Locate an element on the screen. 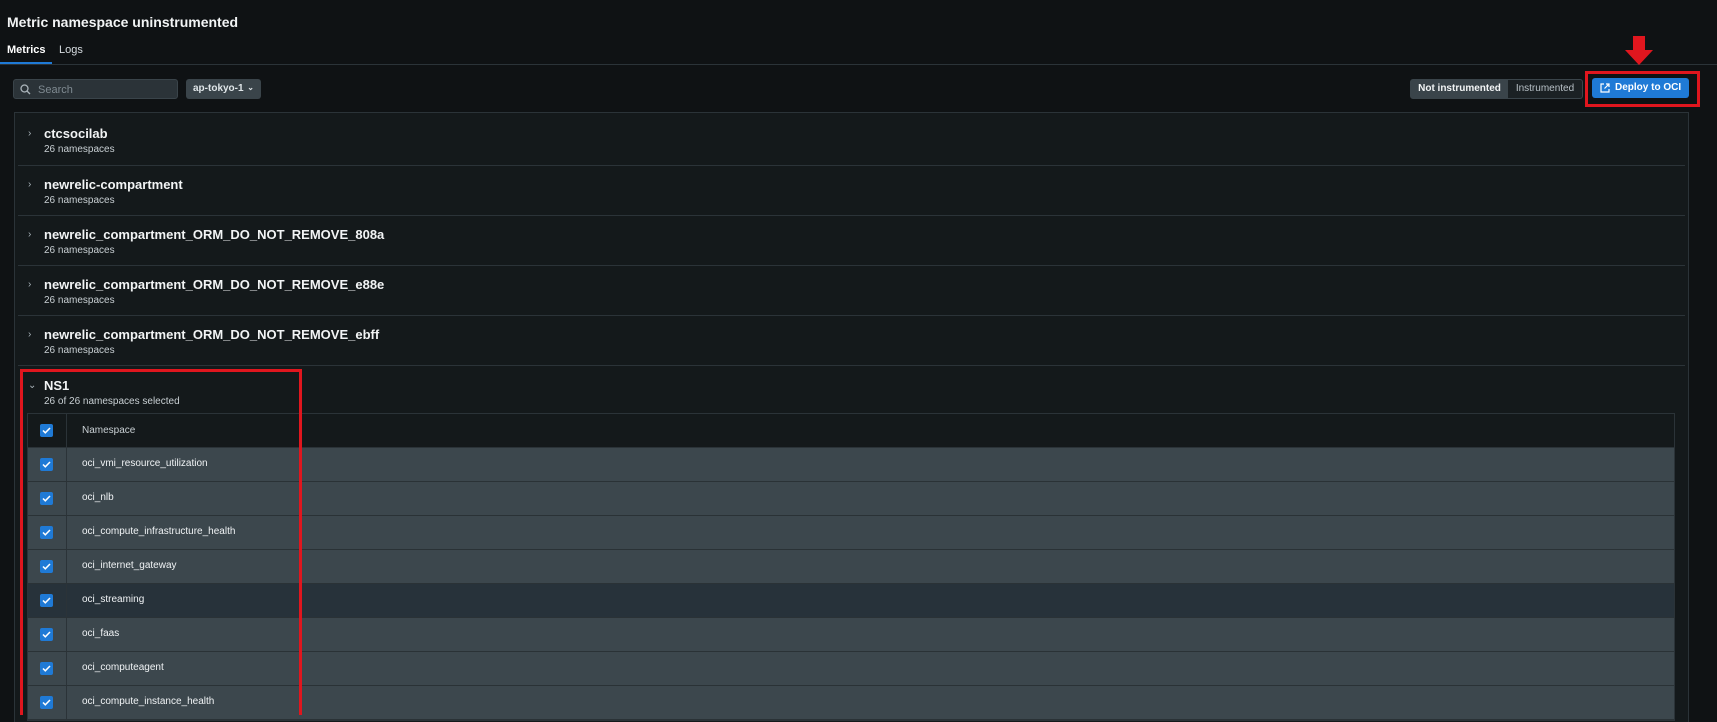 Image resolution: width=1717 pixels, height=722 pixels. tab-bar: Metrics Logs is located at coordinates (858, 52).